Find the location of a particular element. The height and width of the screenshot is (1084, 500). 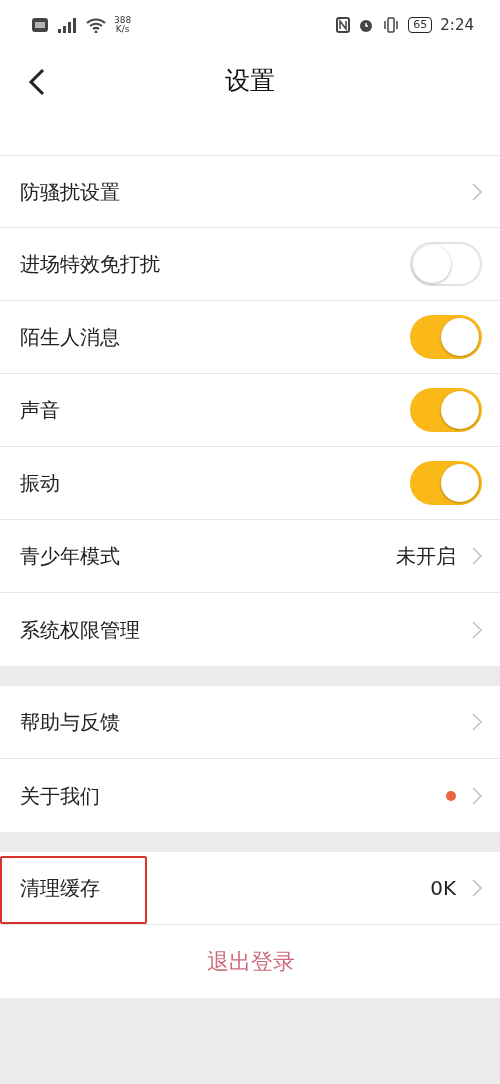

settings-row: 清理缓存 0K is located at coordinates (250, 888).